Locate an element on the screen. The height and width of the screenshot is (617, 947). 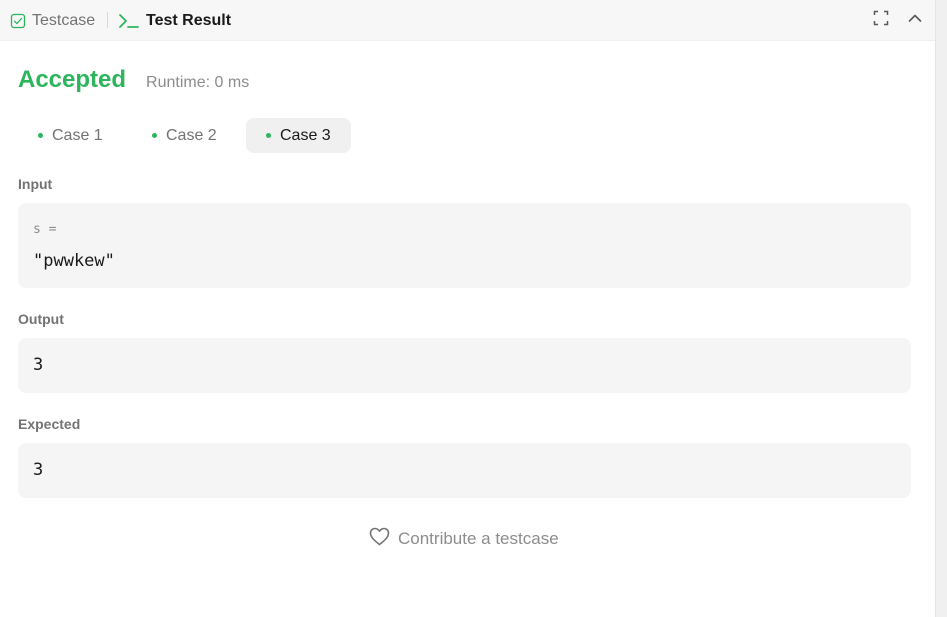
result-status: Accepted Runtime: 0 ms is located at coordinates (133, 80).